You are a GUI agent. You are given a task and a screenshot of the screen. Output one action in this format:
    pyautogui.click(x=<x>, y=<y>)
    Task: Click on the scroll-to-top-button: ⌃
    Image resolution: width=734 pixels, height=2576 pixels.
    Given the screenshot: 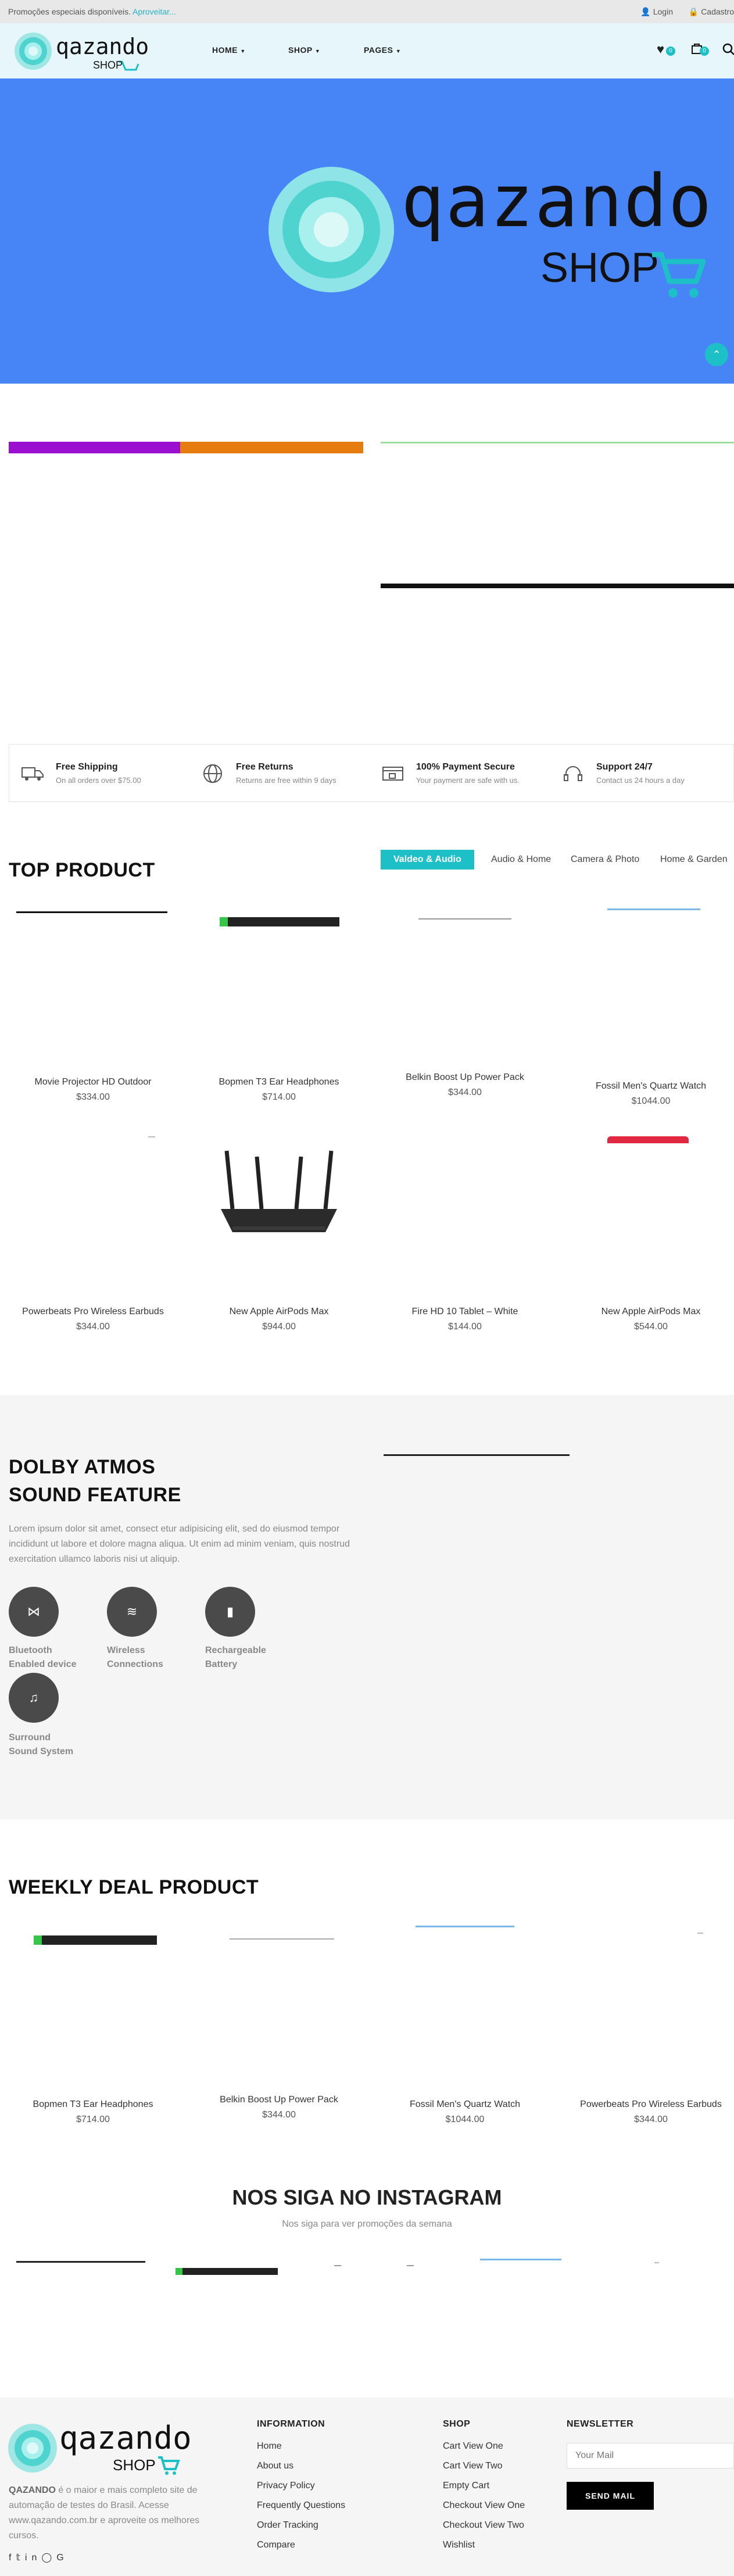 What is the action you would take?
    pyautogui.click(x=716, y=354)
    